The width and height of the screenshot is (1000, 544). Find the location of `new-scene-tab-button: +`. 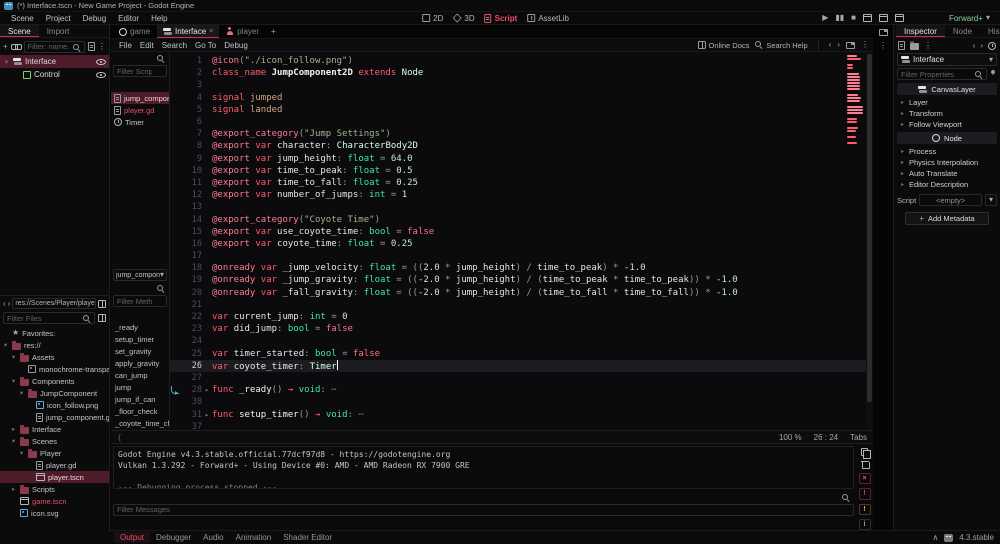

new-scene-tab-button: + is located at coordinates (273, 31).